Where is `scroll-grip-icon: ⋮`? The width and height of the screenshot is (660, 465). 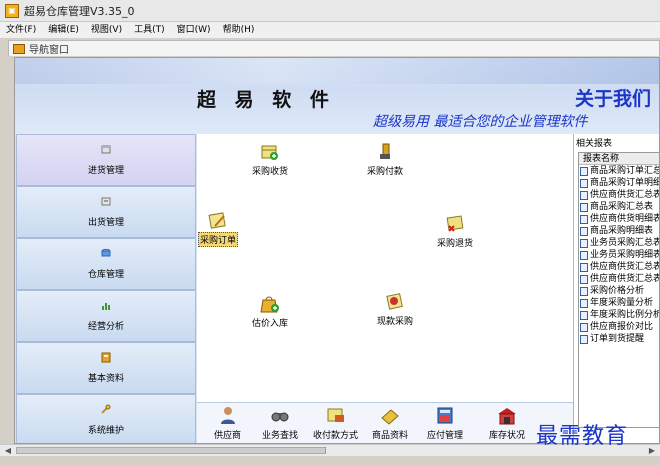 scroll-grip-icon: ⋮ is located at coordinates (325, 450).